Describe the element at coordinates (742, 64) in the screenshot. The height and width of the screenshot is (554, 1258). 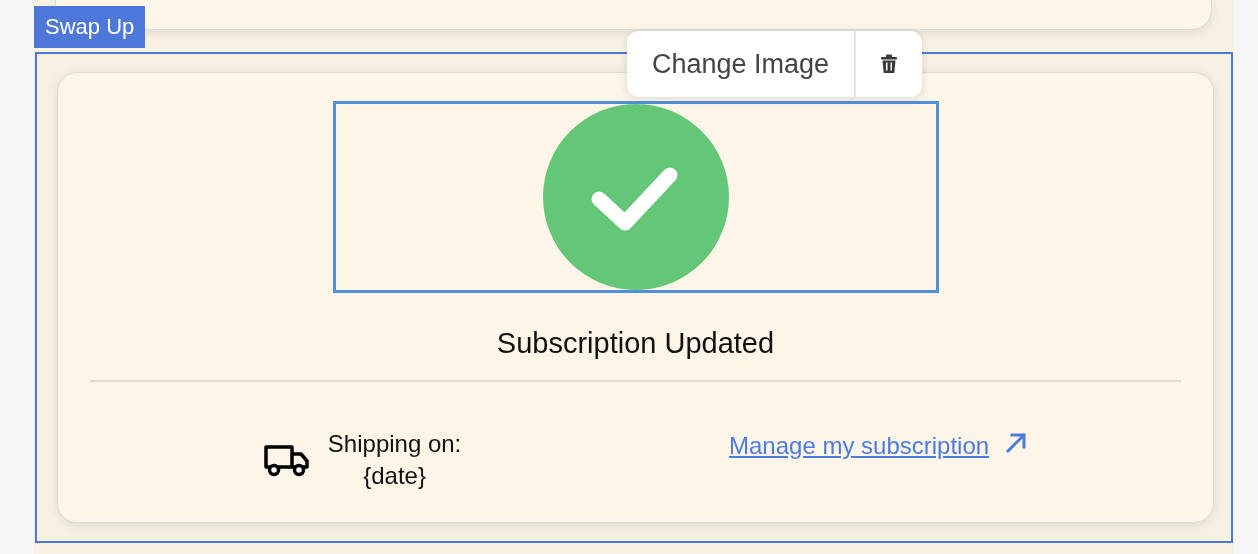
I see `change-image-button: Change Image` at that location.